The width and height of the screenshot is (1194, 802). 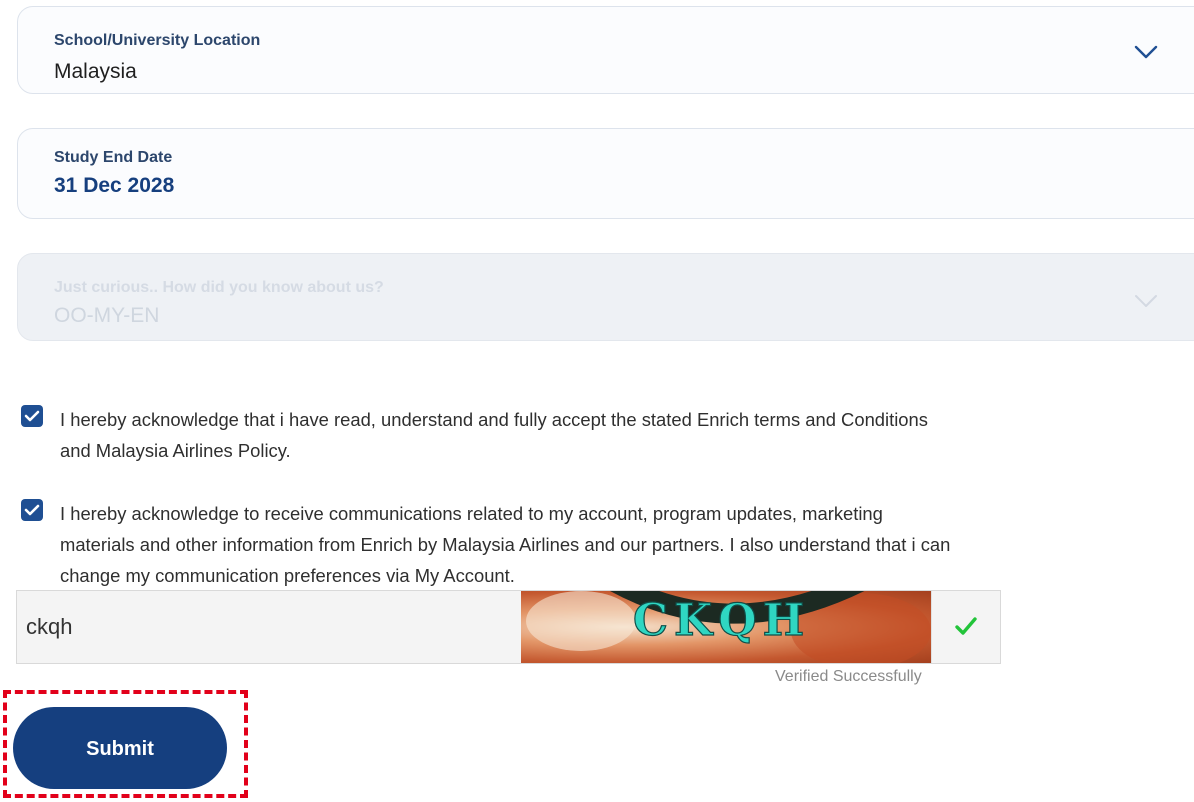 I want to click on captcha-image: CKQH, so click(x=726, y=627).